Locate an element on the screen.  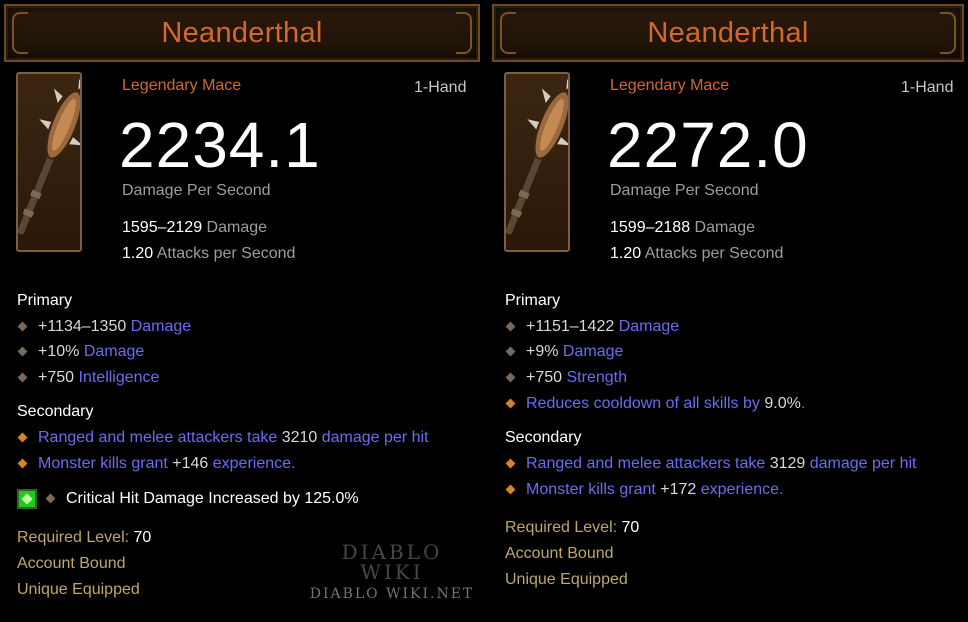
affix-text: Intelligence is located at coordinates (119, 377).